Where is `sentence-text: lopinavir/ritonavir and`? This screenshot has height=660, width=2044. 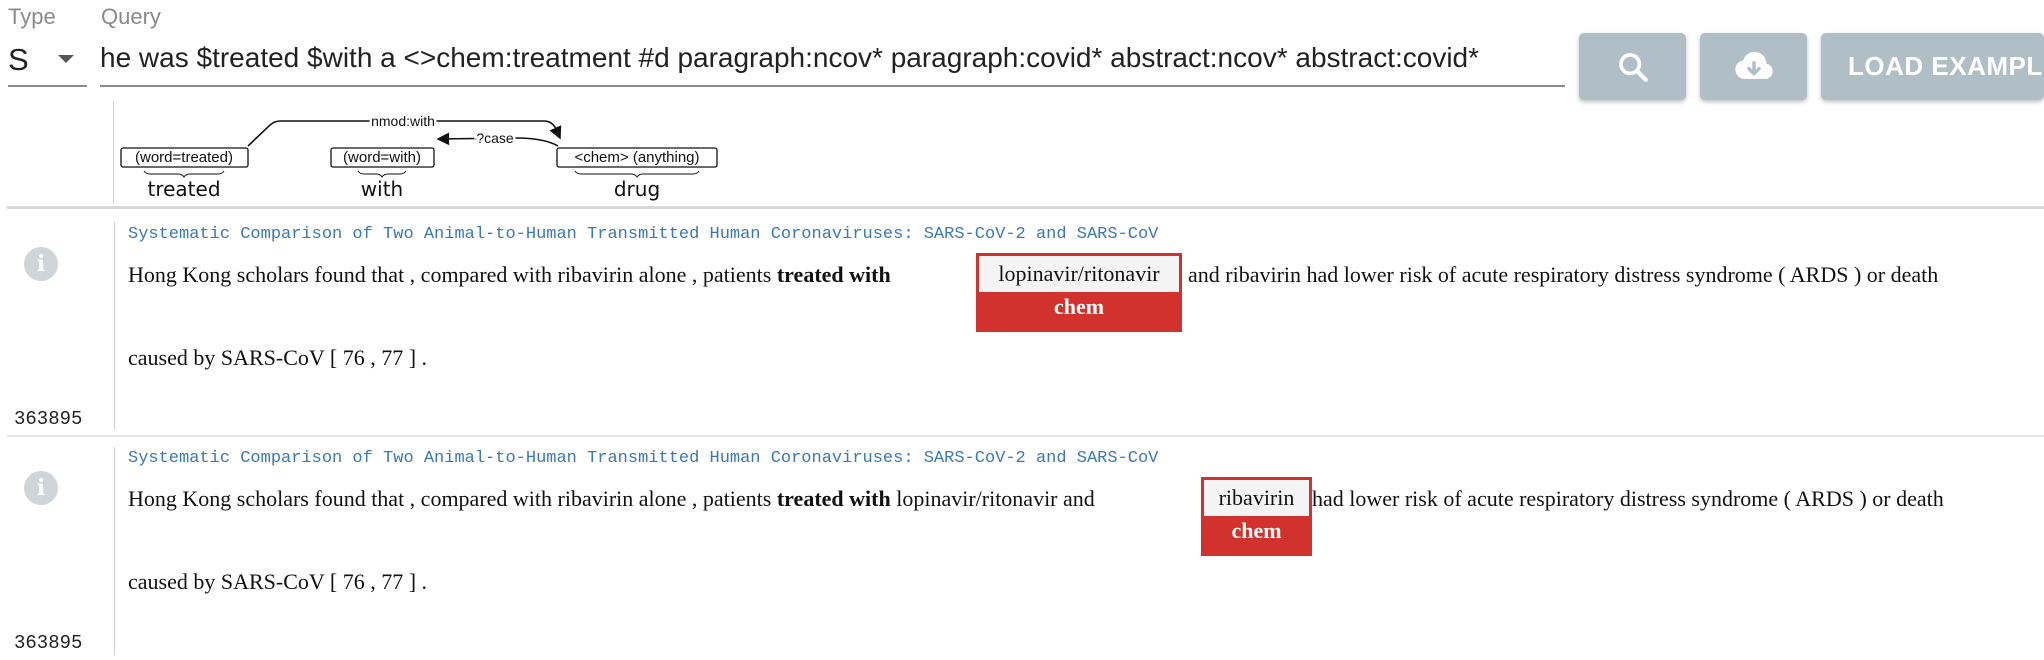
sentence-text: lopinavir/ritonavir and is located at coordinates (992, 498).